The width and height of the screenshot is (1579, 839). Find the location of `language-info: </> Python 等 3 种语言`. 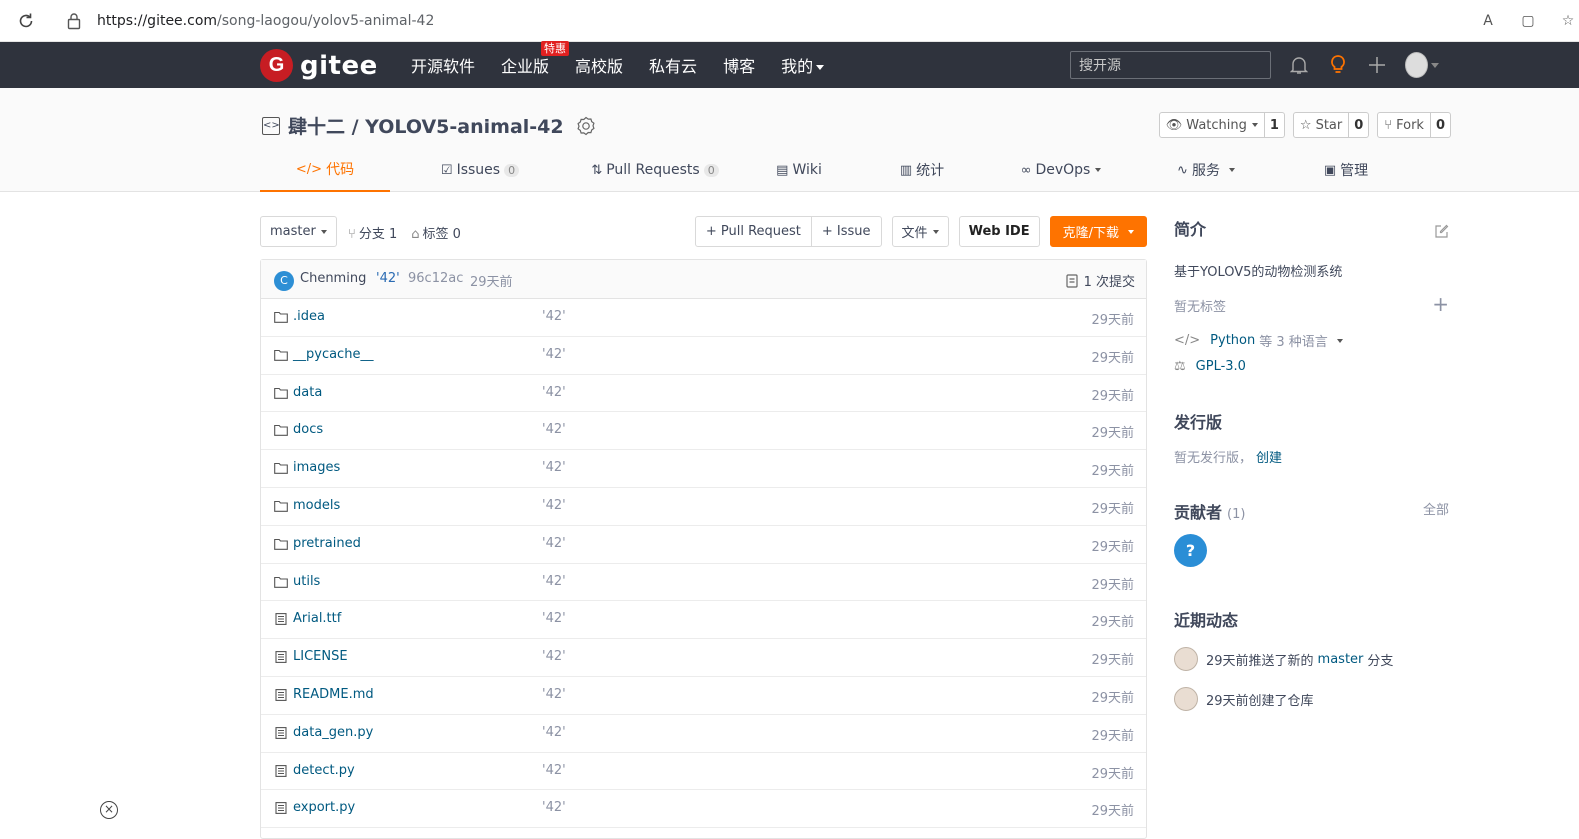

language-info: </> Python 等 3 种语言 is located at coordinates (1258, 340).